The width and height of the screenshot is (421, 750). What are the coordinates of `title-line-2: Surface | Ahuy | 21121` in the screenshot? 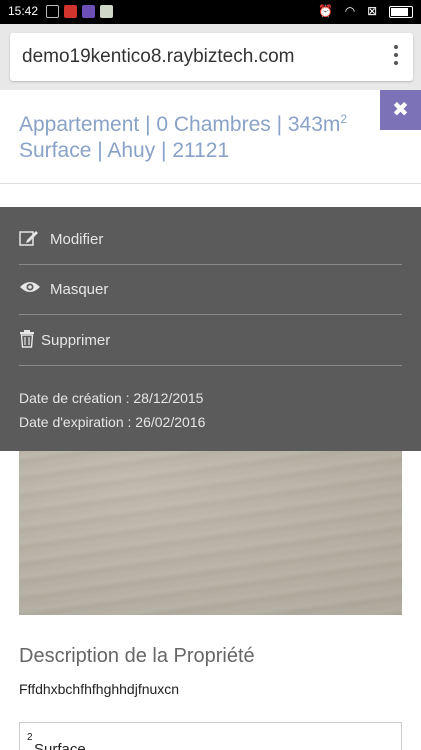 It's located at (124, 150).